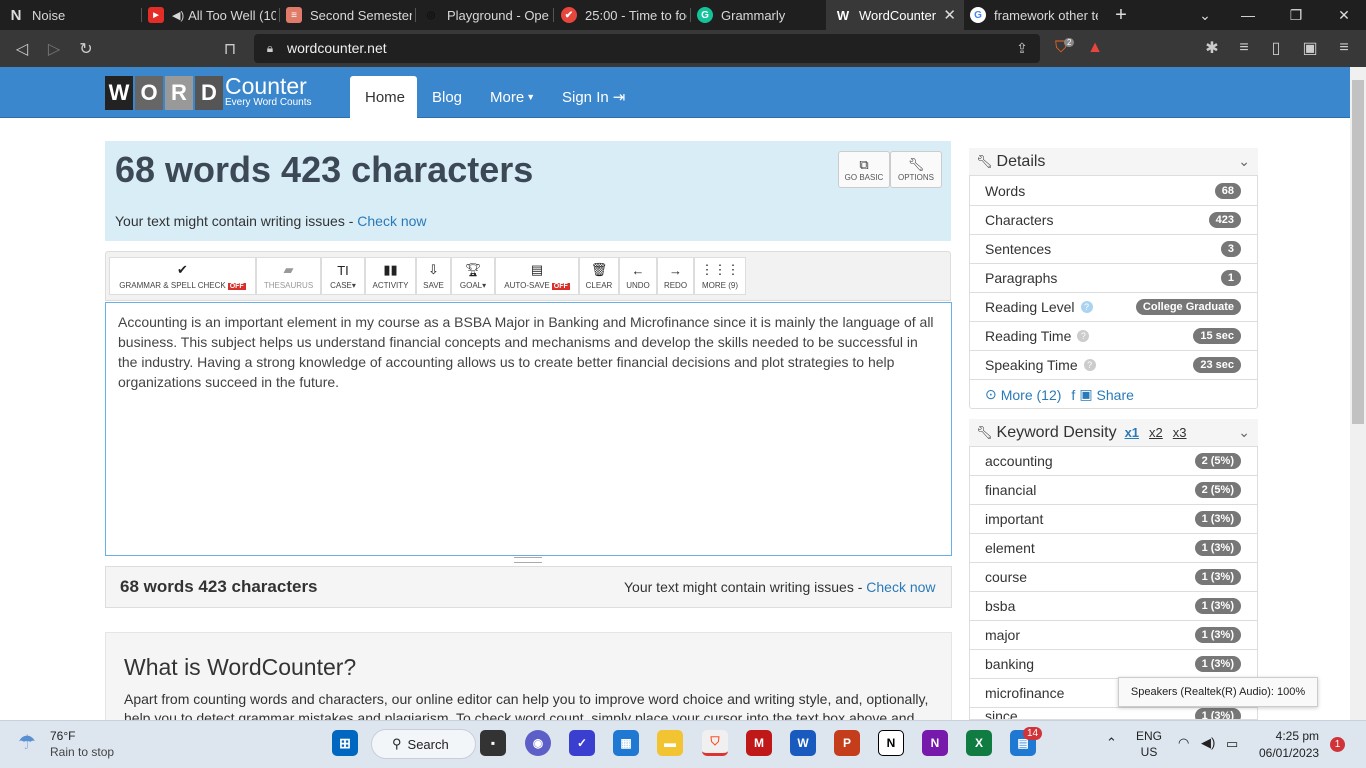 This screenshot has height=768, width=1366. I want to click on density-x3-link: x3, so click(1180, 432).